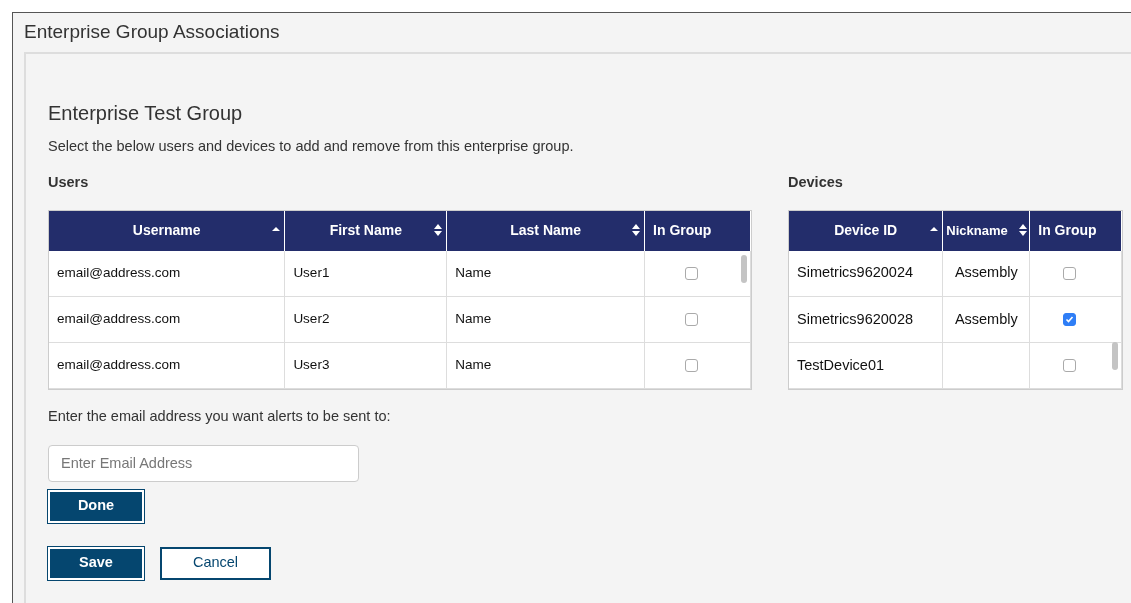 Image resolution: width=1131 pixels, height=603 pixels. What do you see at coordinates (203, 463) in the screenshot?
I see `email-field: Enter Email Address` at bounding box center [203, 463].